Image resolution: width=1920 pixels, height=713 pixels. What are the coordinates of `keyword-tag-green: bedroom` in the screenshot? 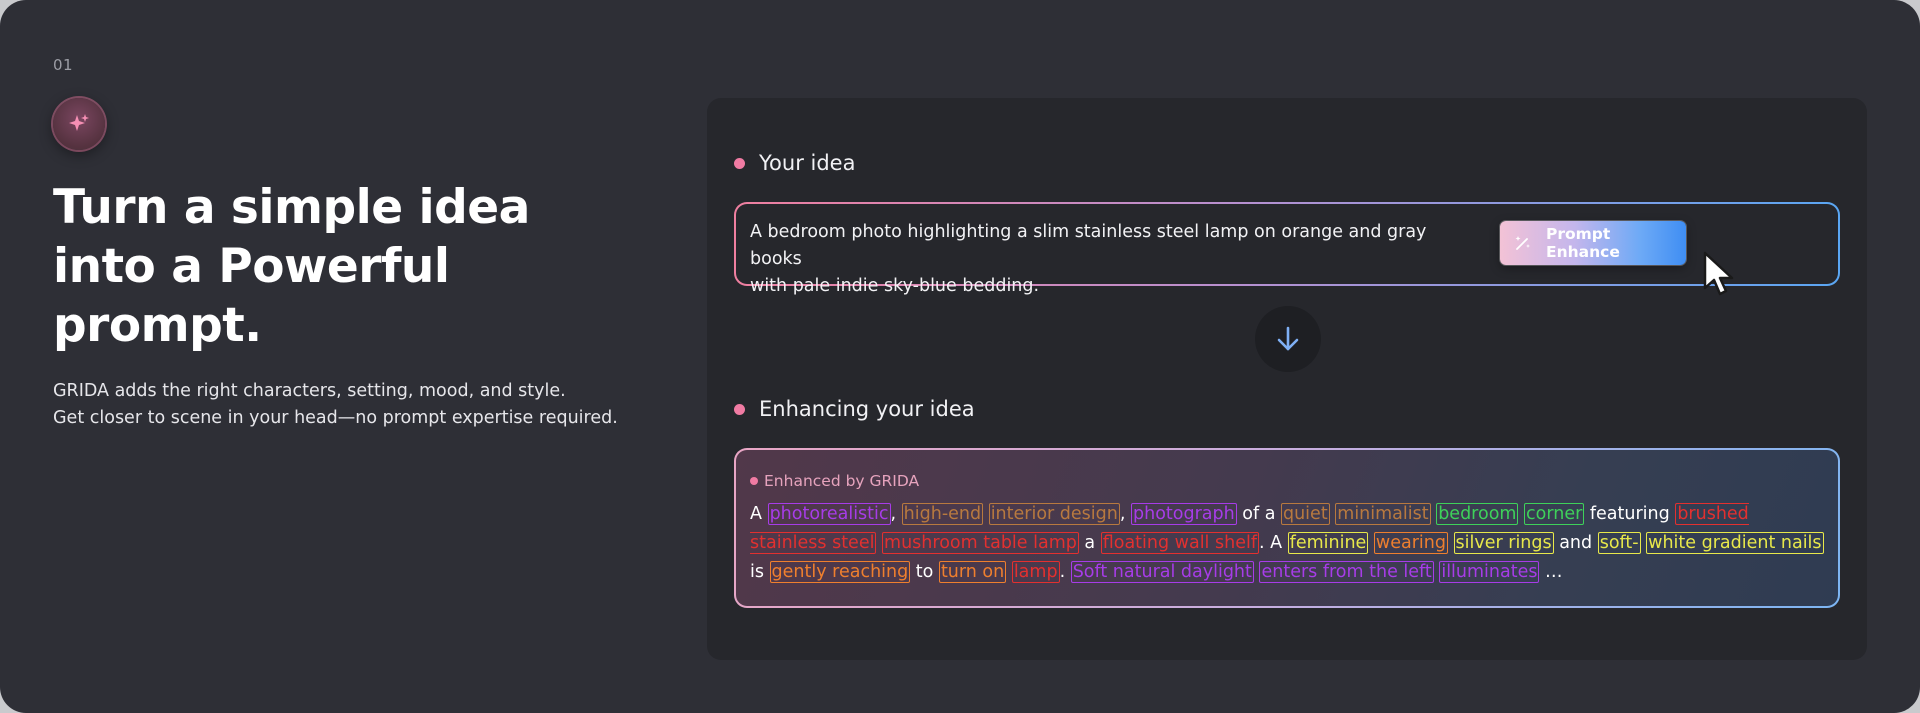 It's located at (1477, 514).